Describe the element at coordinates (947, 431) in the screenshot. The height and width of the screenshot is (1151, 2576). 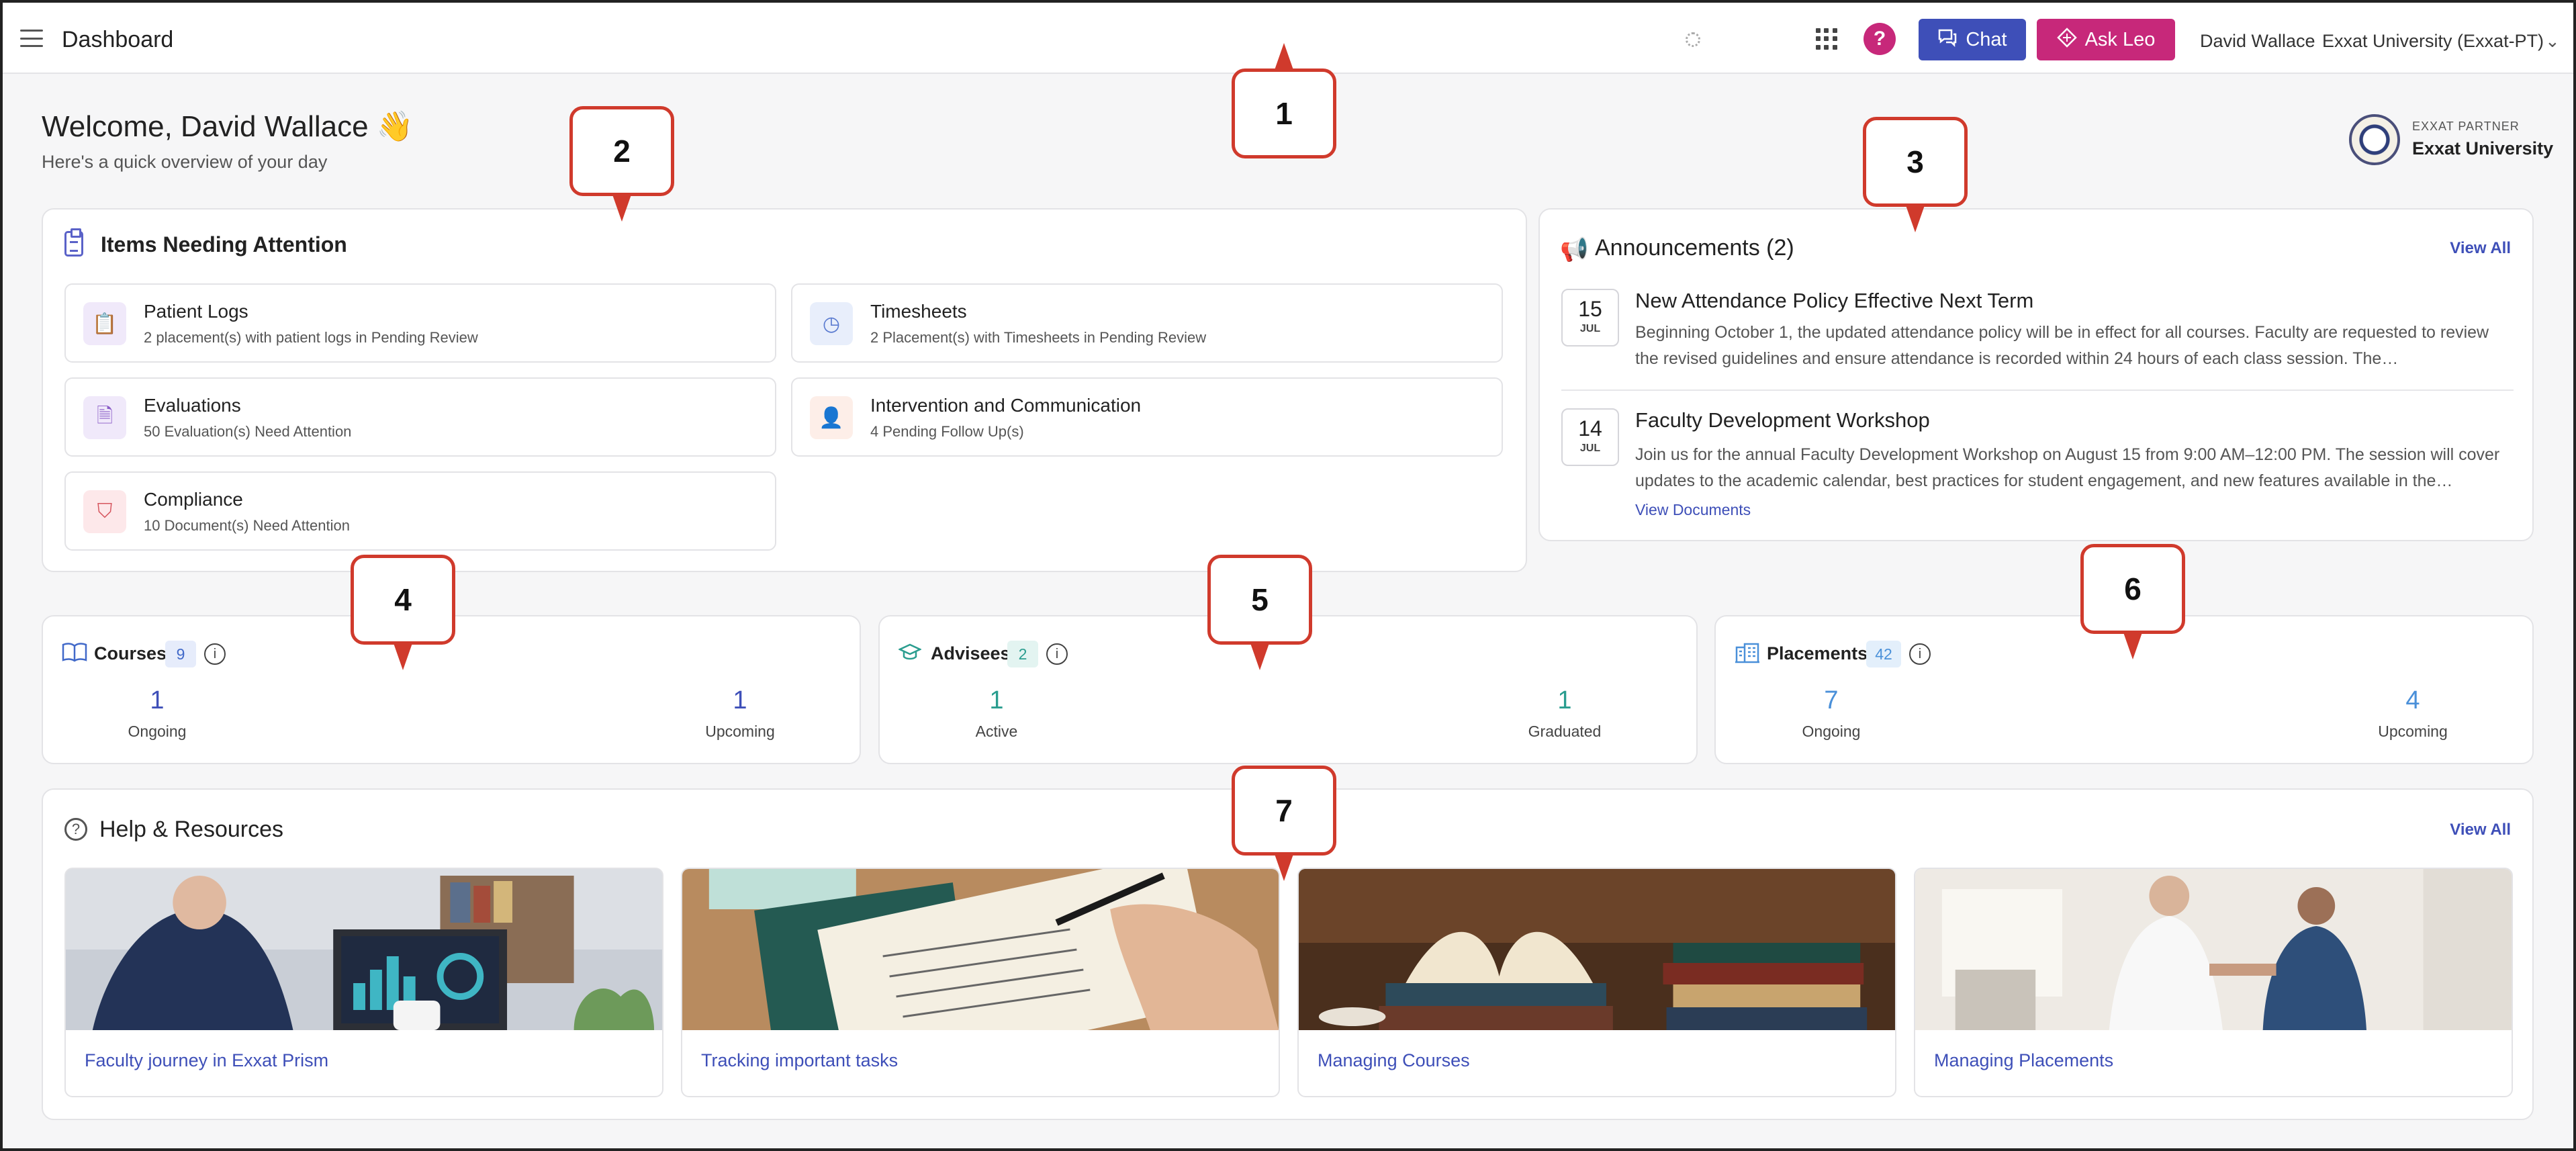
I see `tile-subtitle: 4 Pending Follow Up(s)` at that location.